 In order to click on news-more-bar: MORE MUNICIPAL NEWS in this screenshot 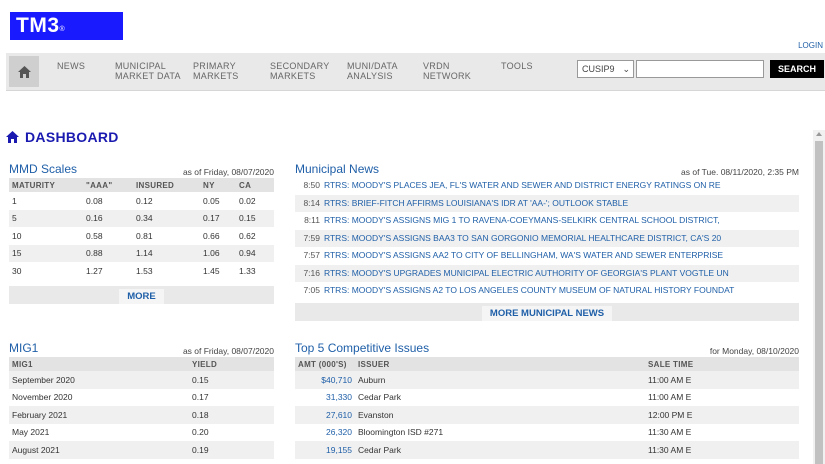, I will do `click(547, 312)`.